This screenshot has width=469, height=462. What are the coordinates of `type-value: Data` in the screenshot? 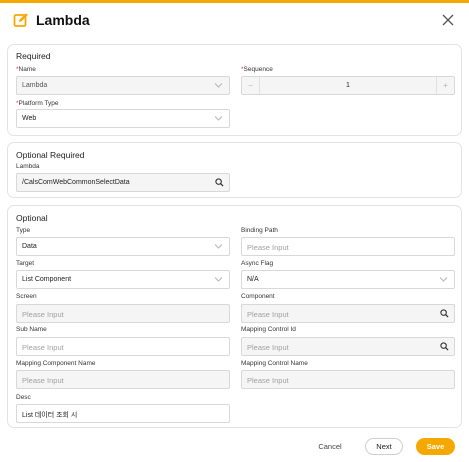 It's located at (29, 246).